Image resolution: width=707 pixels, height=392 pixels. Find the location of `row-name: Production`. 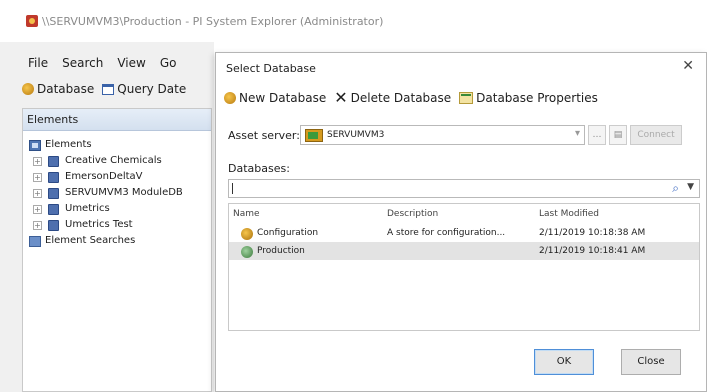

row-name: Production is located at coordinates (281, 251).